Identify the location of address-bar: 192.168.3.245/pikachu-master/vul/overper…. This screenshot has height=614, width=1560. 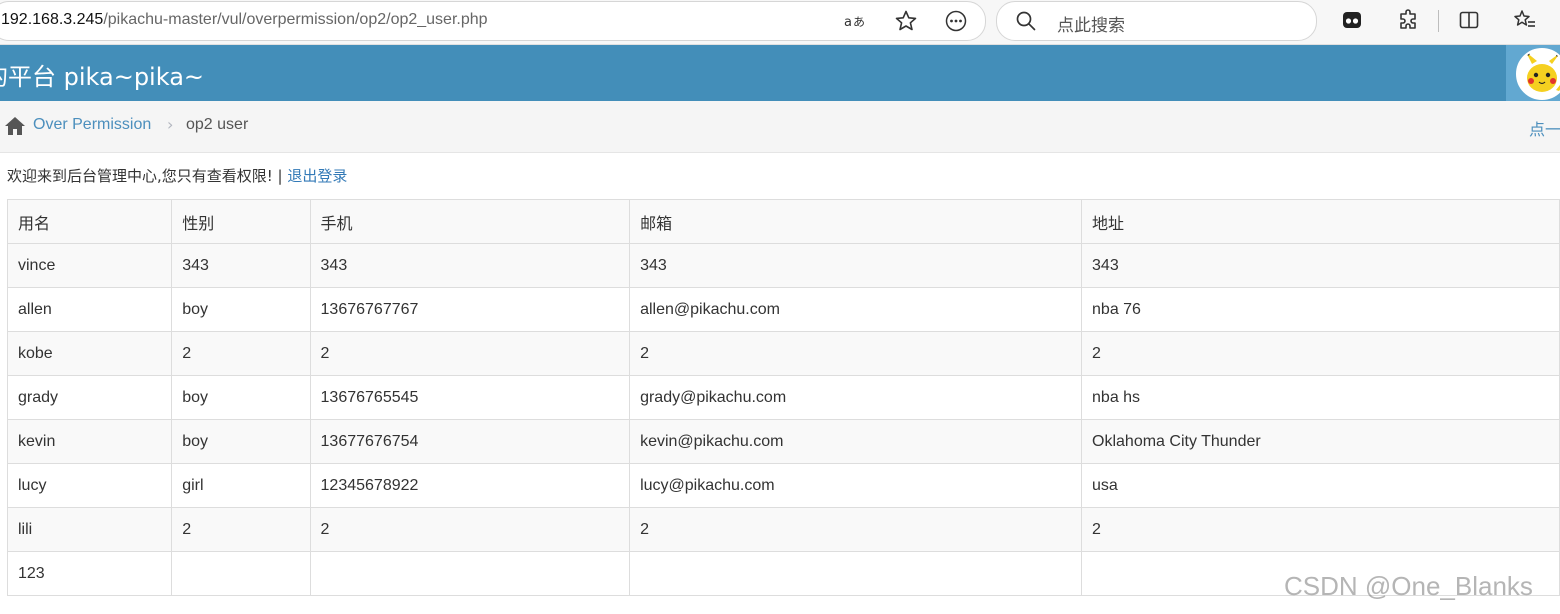
(493, 21).